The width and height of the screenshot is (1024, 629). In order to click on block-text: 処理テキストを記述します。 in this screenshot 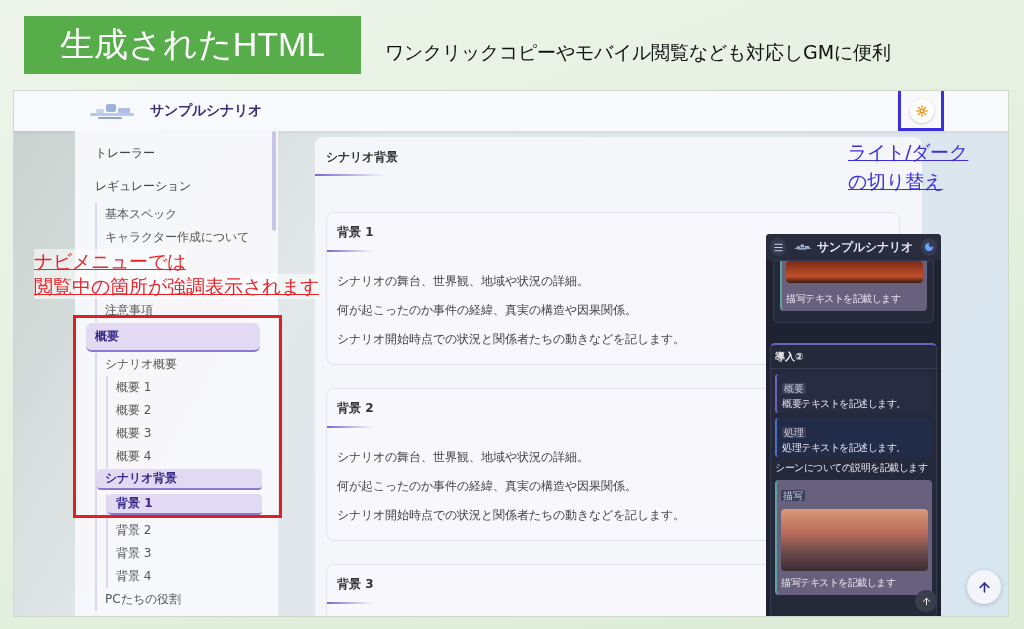, I will do `click(844, 448)`.